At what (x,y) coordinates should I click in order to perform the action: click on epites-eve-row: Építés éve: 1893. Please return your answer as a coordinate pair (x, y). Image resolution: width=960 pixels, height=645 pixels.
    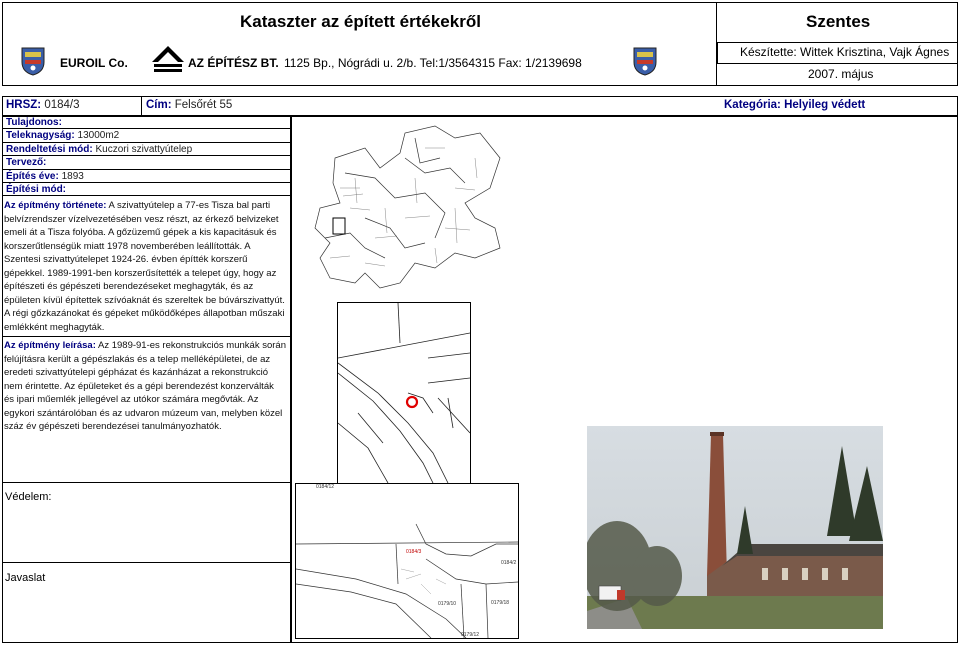
    Looking at the image, I should click on (146, 176).